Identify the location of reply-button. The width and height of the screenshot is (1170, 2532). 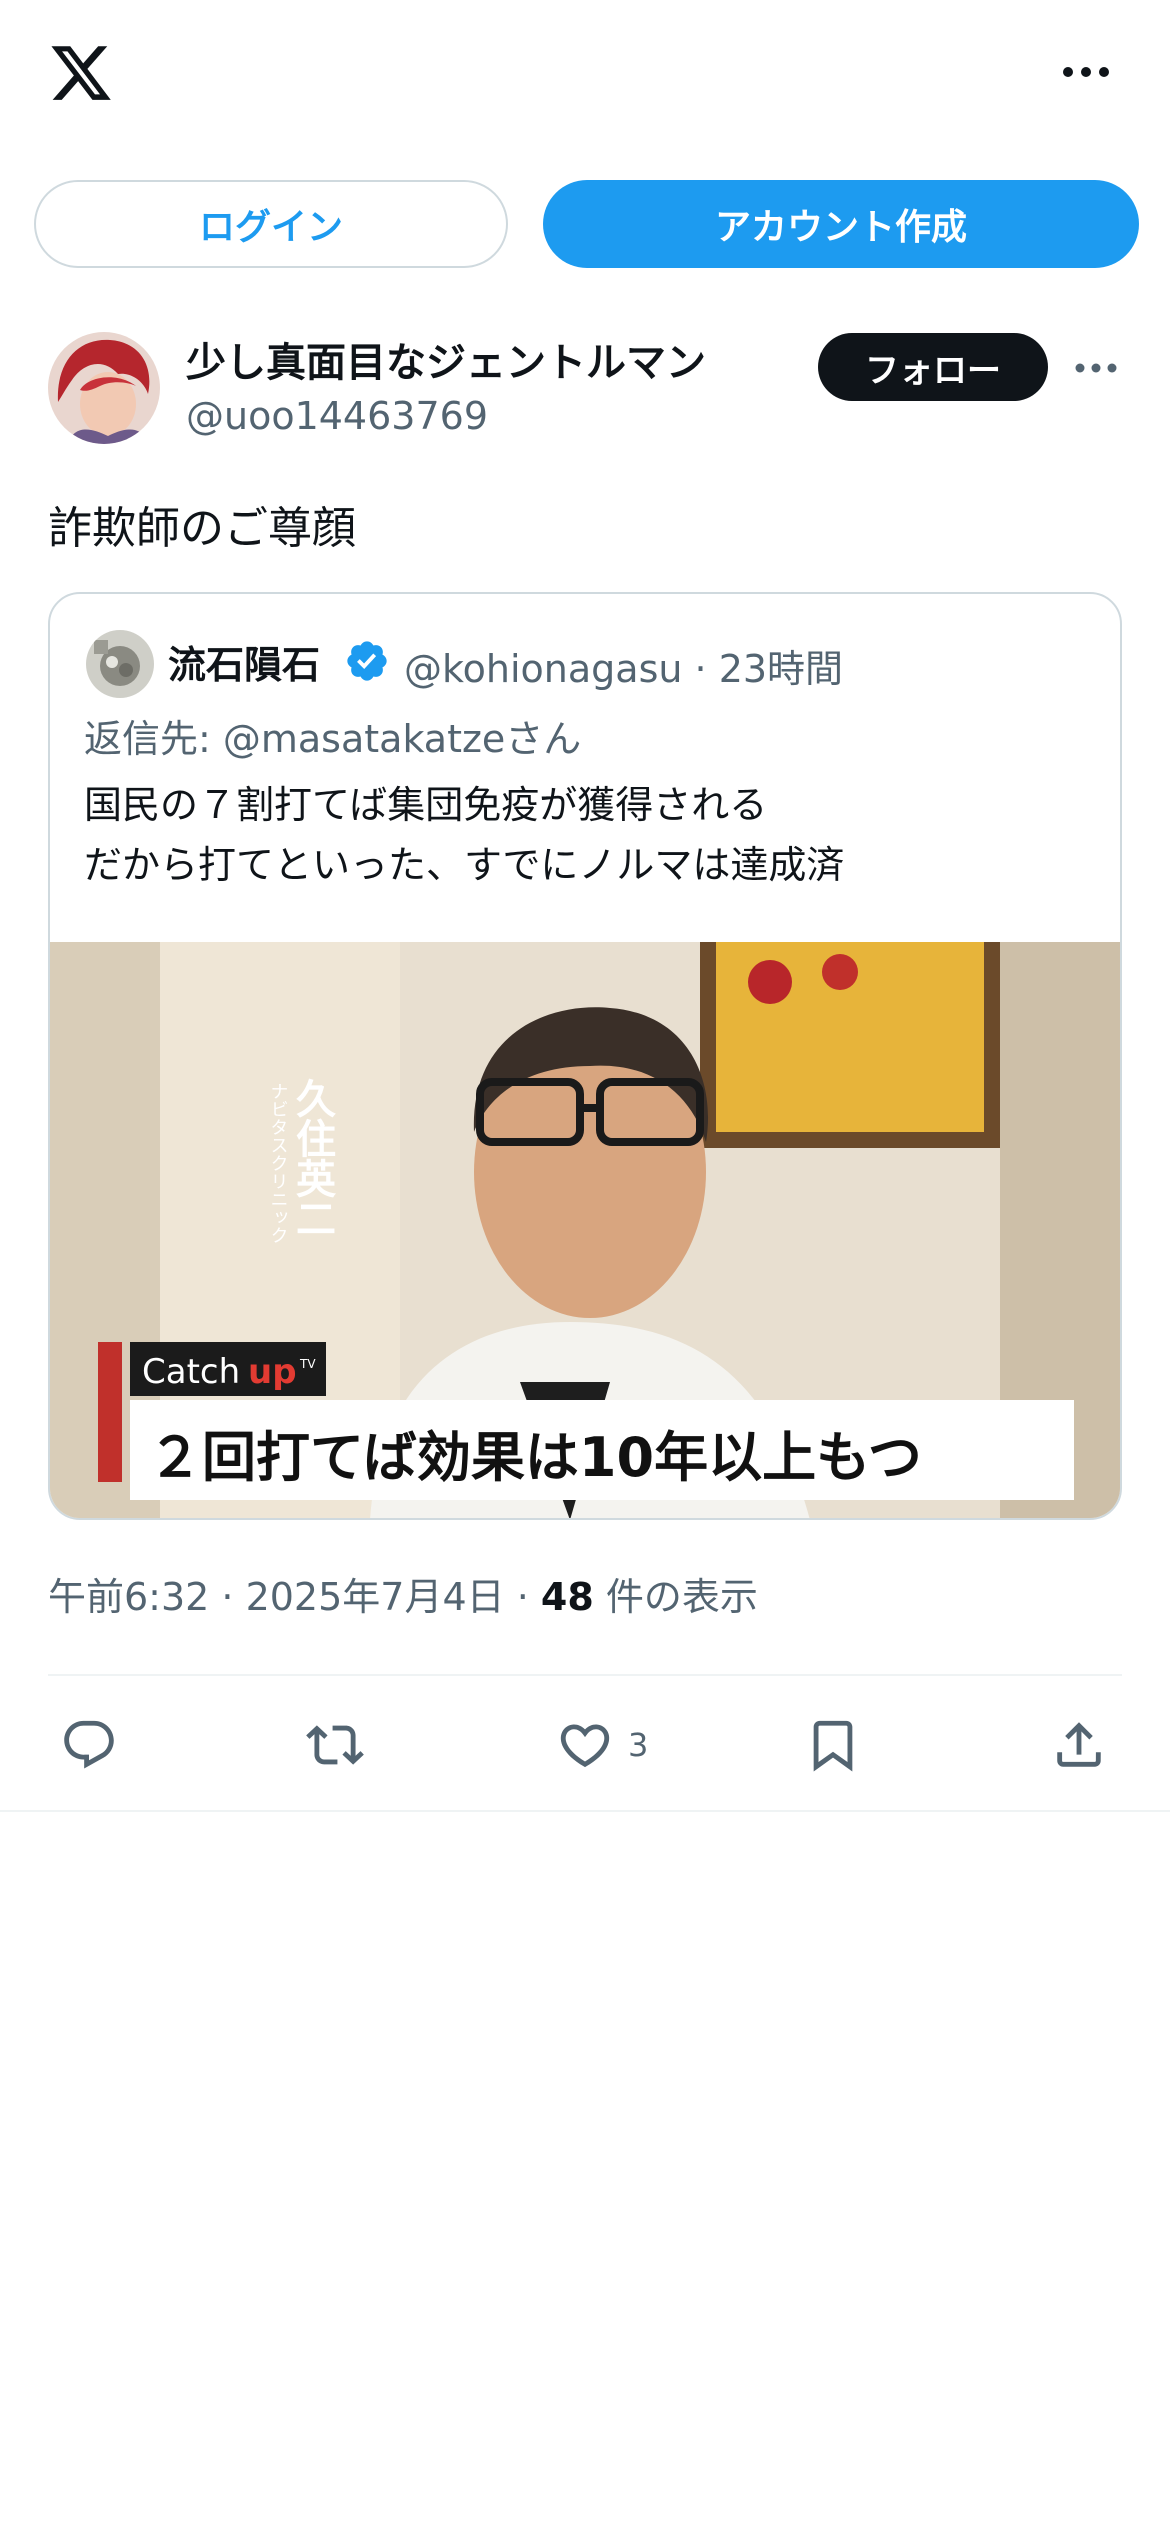
(89, 1745).